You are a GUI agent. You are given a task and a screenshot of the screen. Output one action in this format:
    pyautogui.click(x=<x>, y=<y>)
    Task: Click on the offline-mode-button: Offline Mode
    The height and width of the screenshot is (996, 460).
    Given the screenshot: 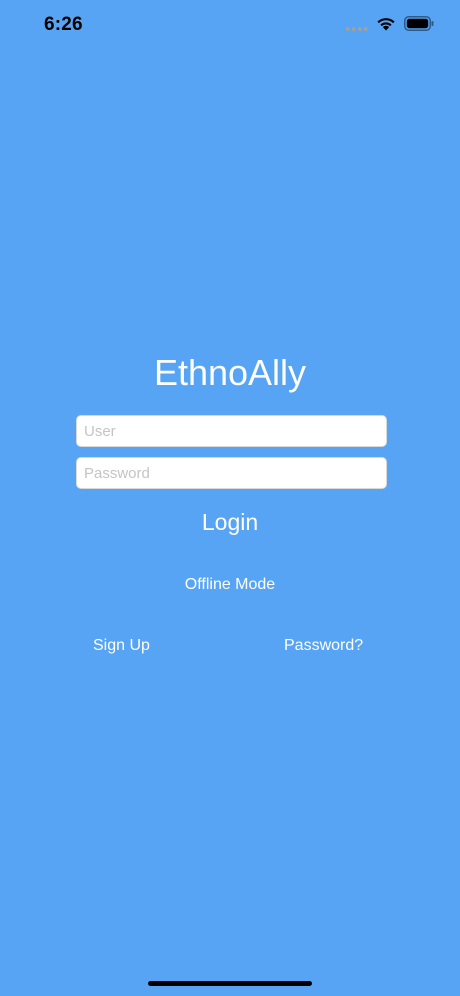 What is the action you would take?
    pyautogui.click(x=230, y=585)
    